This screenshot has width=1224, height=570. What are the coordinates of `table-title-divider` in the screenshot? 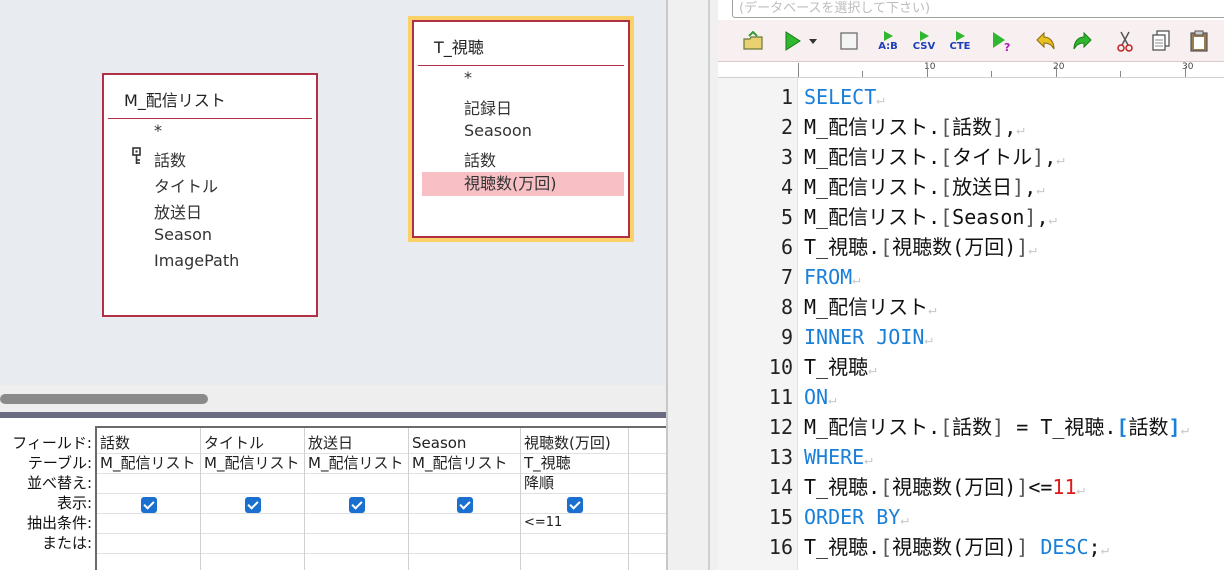 It's located at (210, 118).